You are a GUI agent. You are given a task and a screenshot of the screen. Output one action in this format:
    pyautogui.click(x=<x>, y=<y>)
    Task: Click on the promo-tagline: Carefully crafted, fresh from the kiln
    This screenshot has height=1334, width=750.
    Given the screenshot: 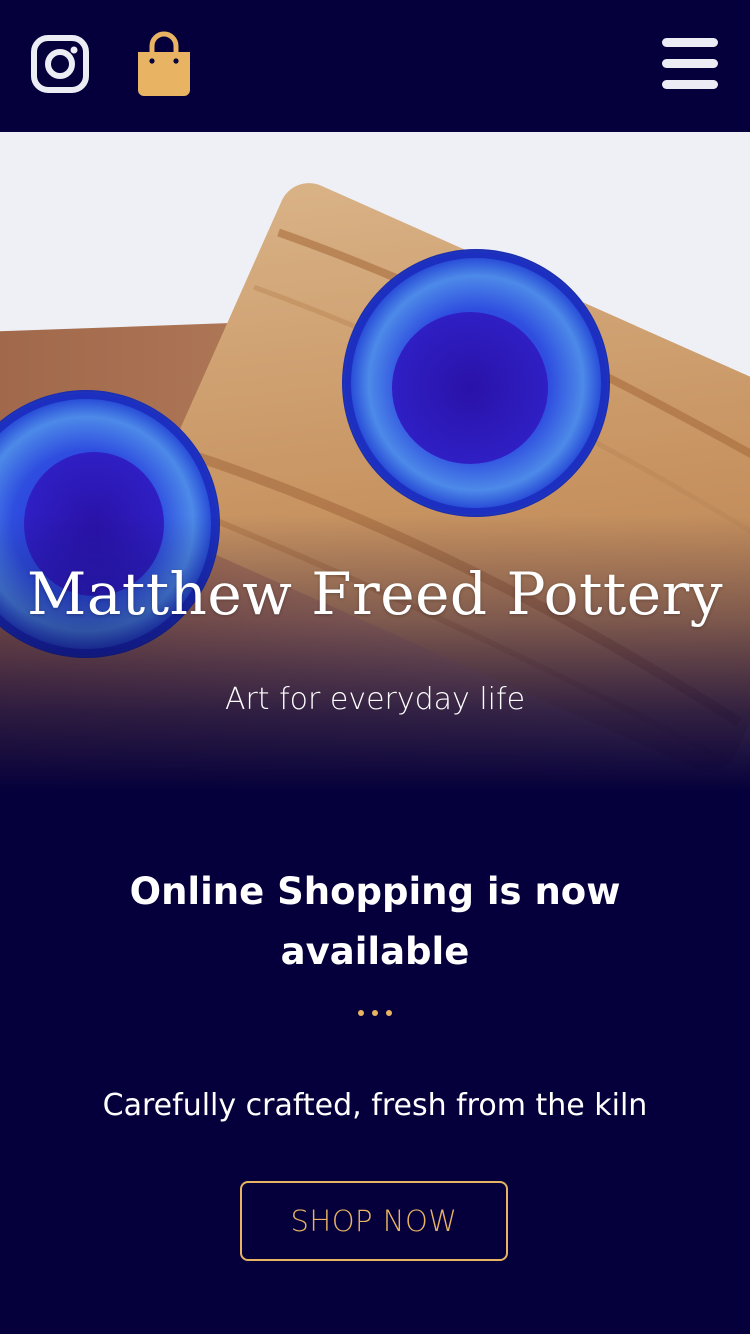 What is the action you would take?
    pyautogui.click(x=375, y=1105)
    